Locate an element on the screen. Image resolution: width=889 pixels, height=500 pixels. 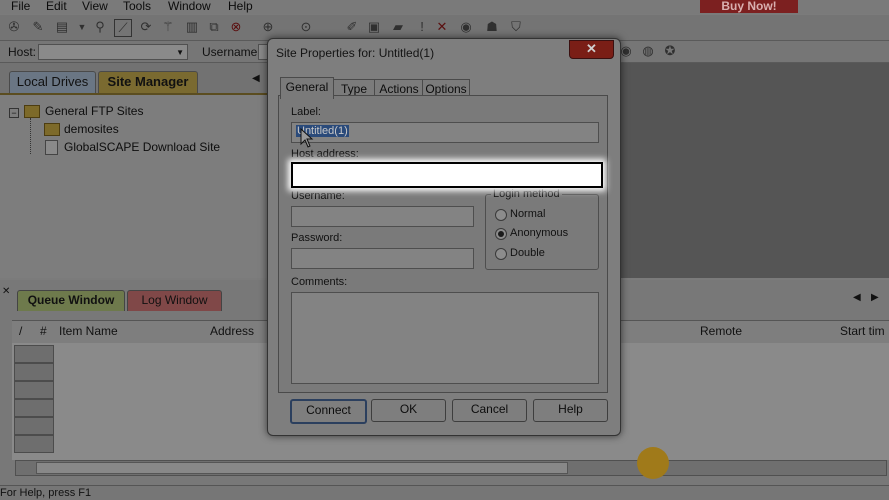
sync-icon: ◉ is located at coordinates (466, 27).